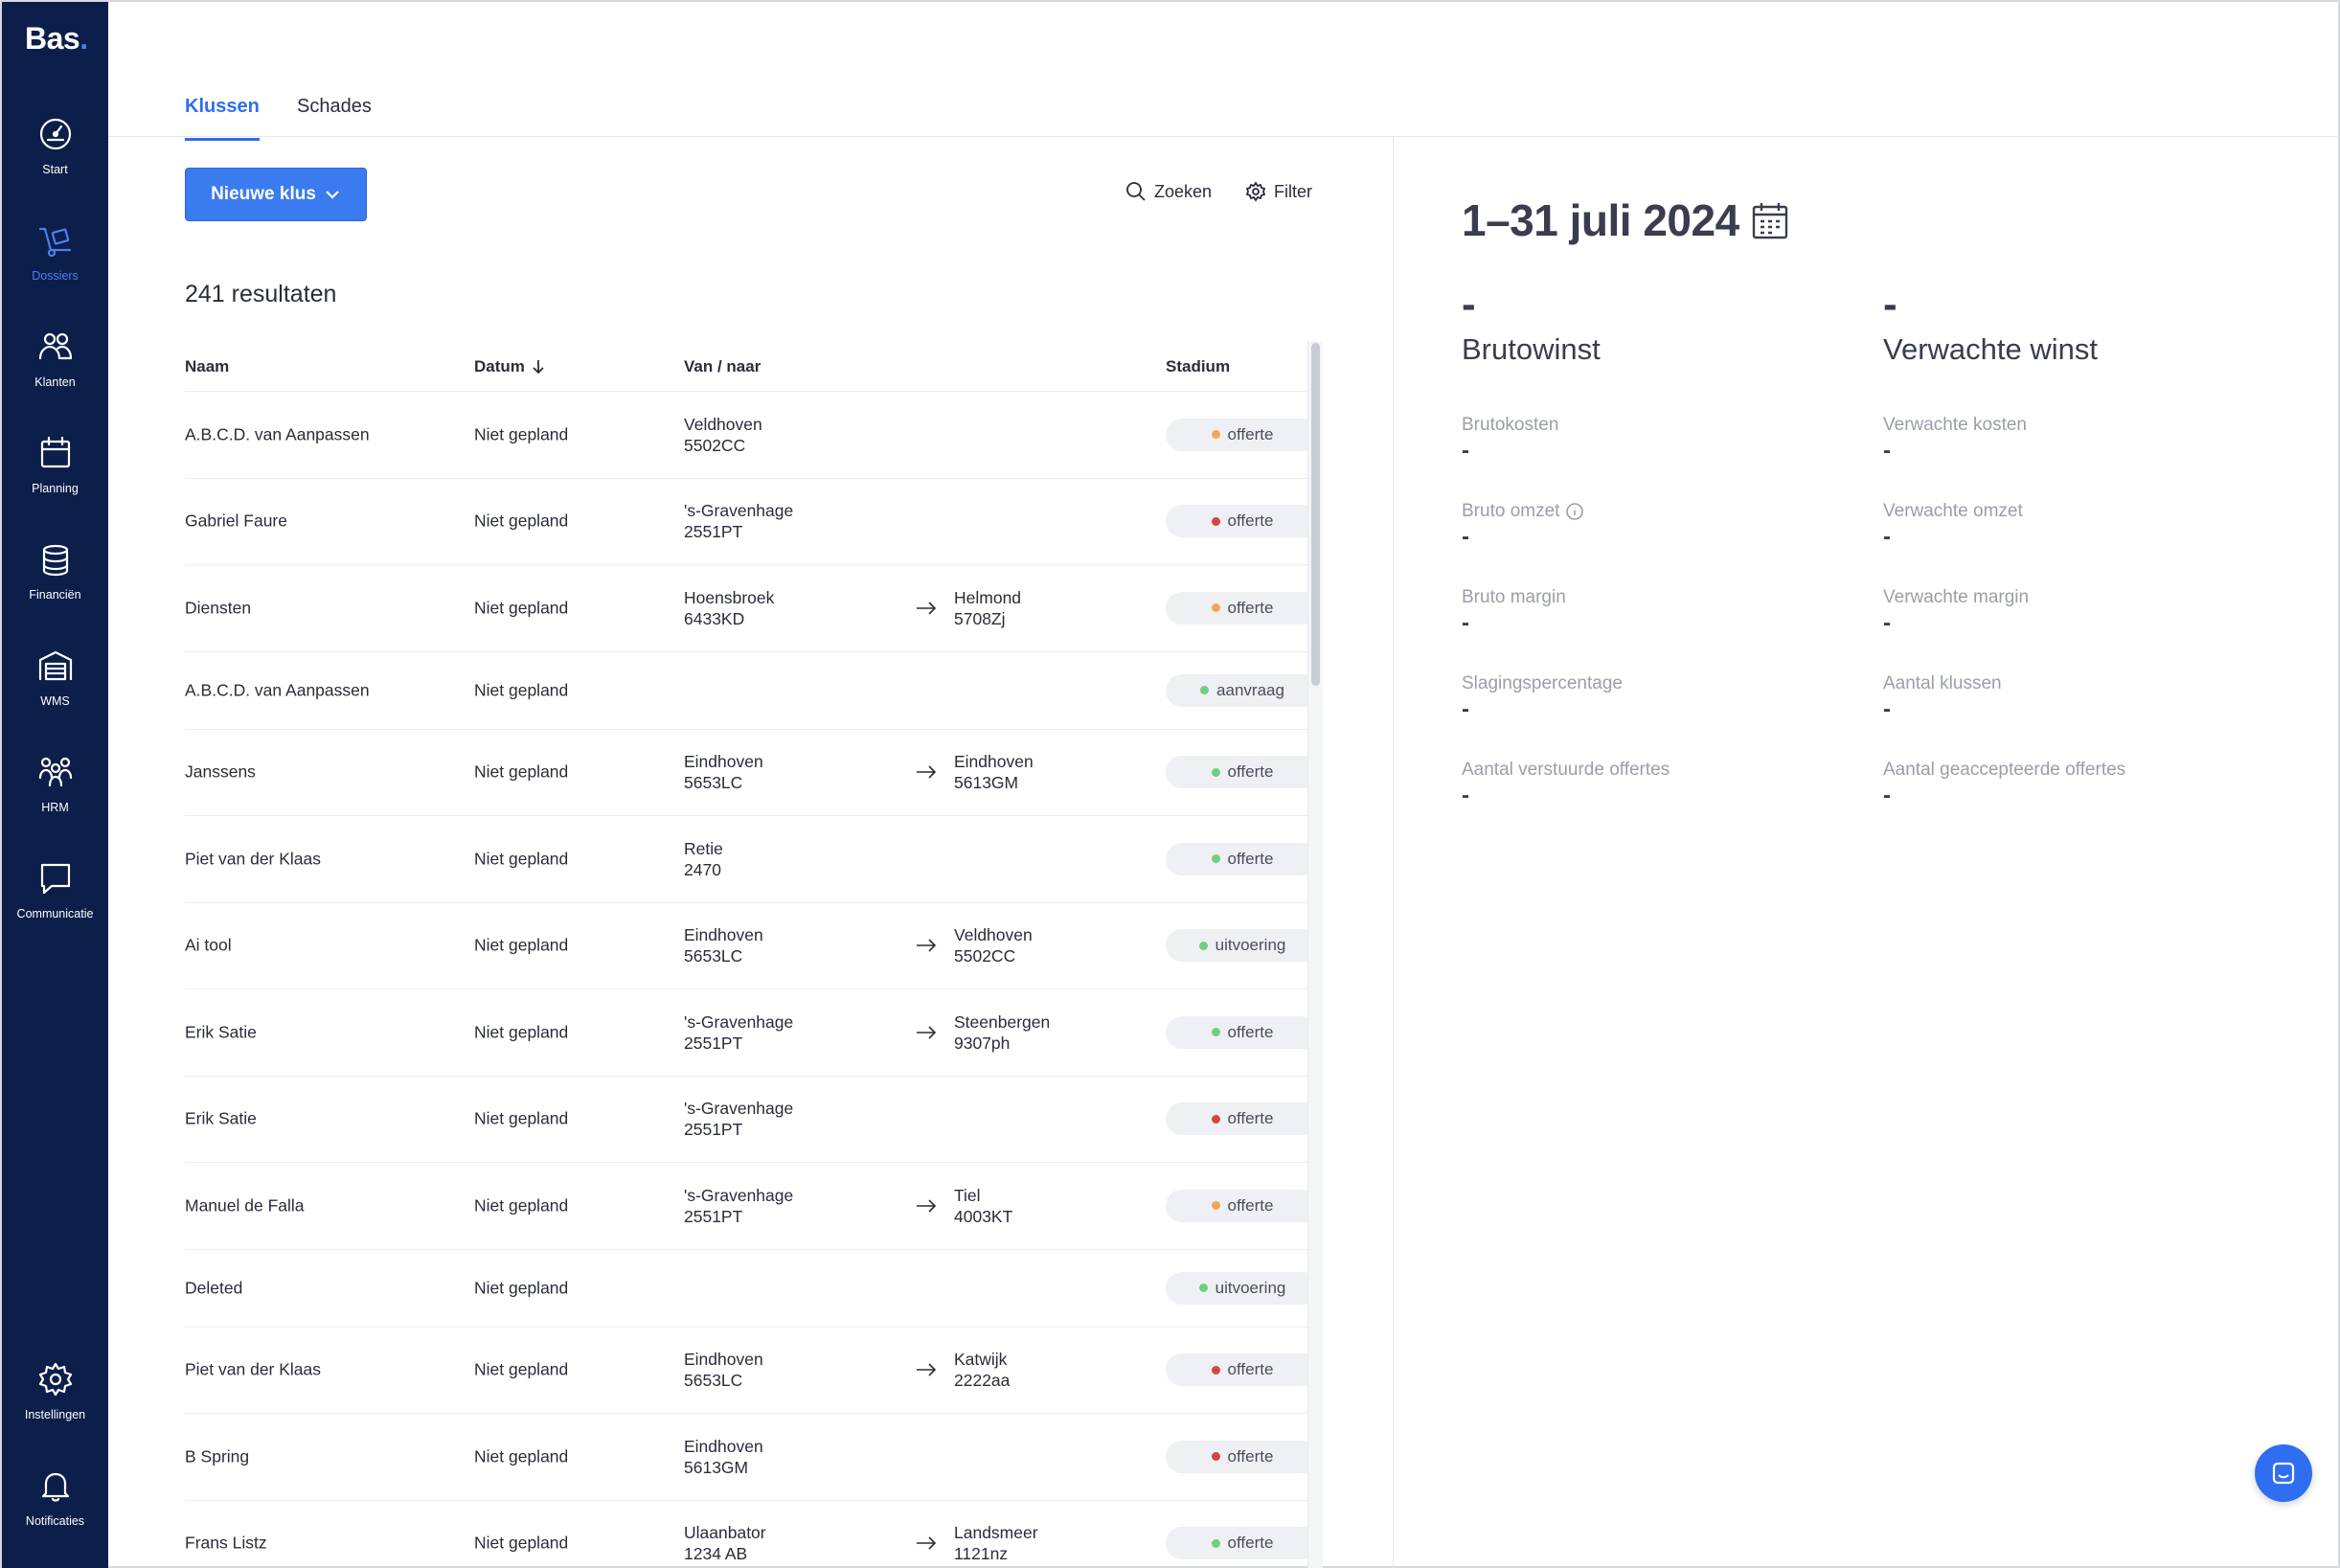 The width and height of the screenshot is (2340, 1568). I want to click on support-chat-button, so click(2283, 1473).